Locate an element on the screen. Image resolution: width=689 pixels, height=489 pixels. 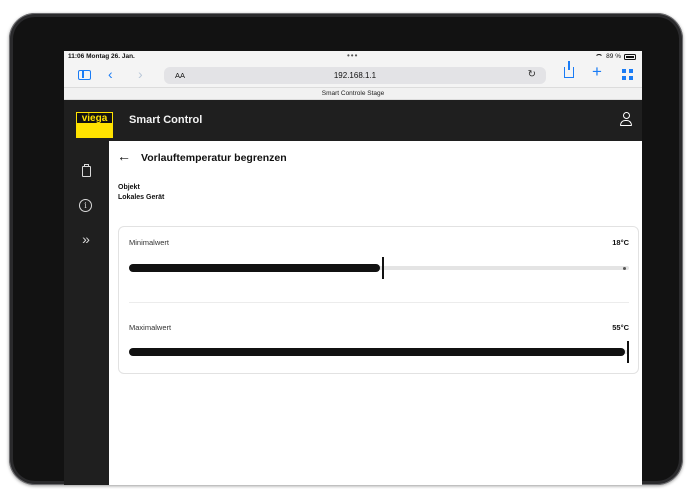
clipboard-board is located at coordinates (86, 171).